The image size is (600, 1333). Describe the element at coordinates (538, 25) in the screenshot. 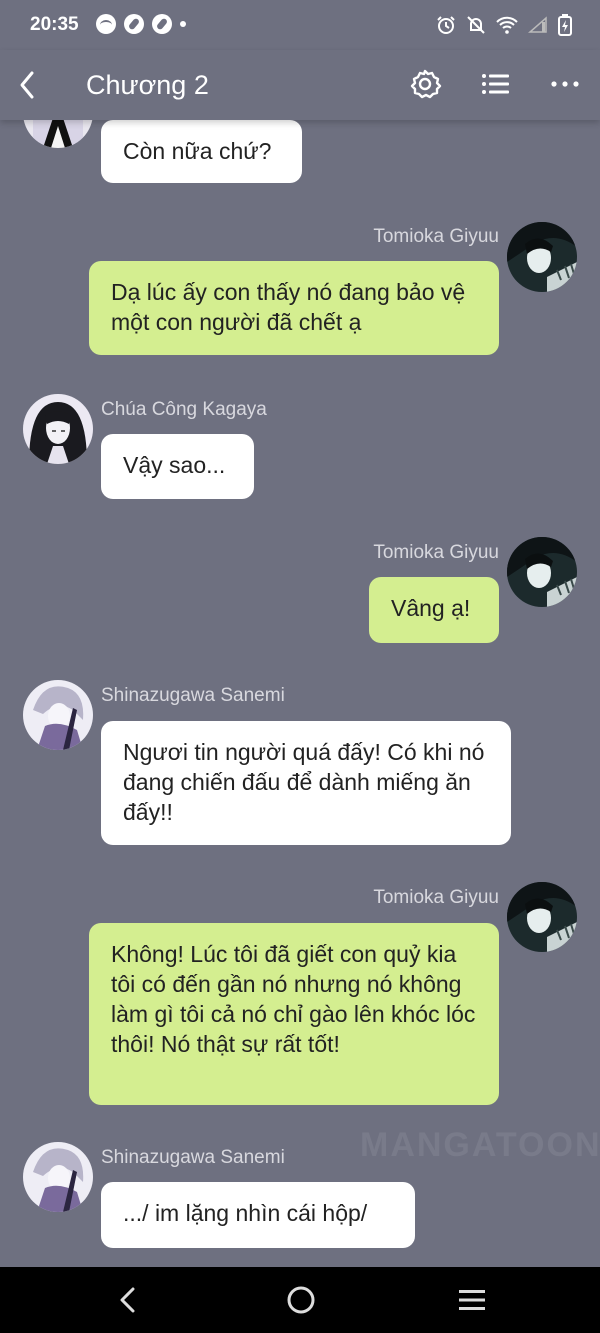

I see `signal-icon` at that location.